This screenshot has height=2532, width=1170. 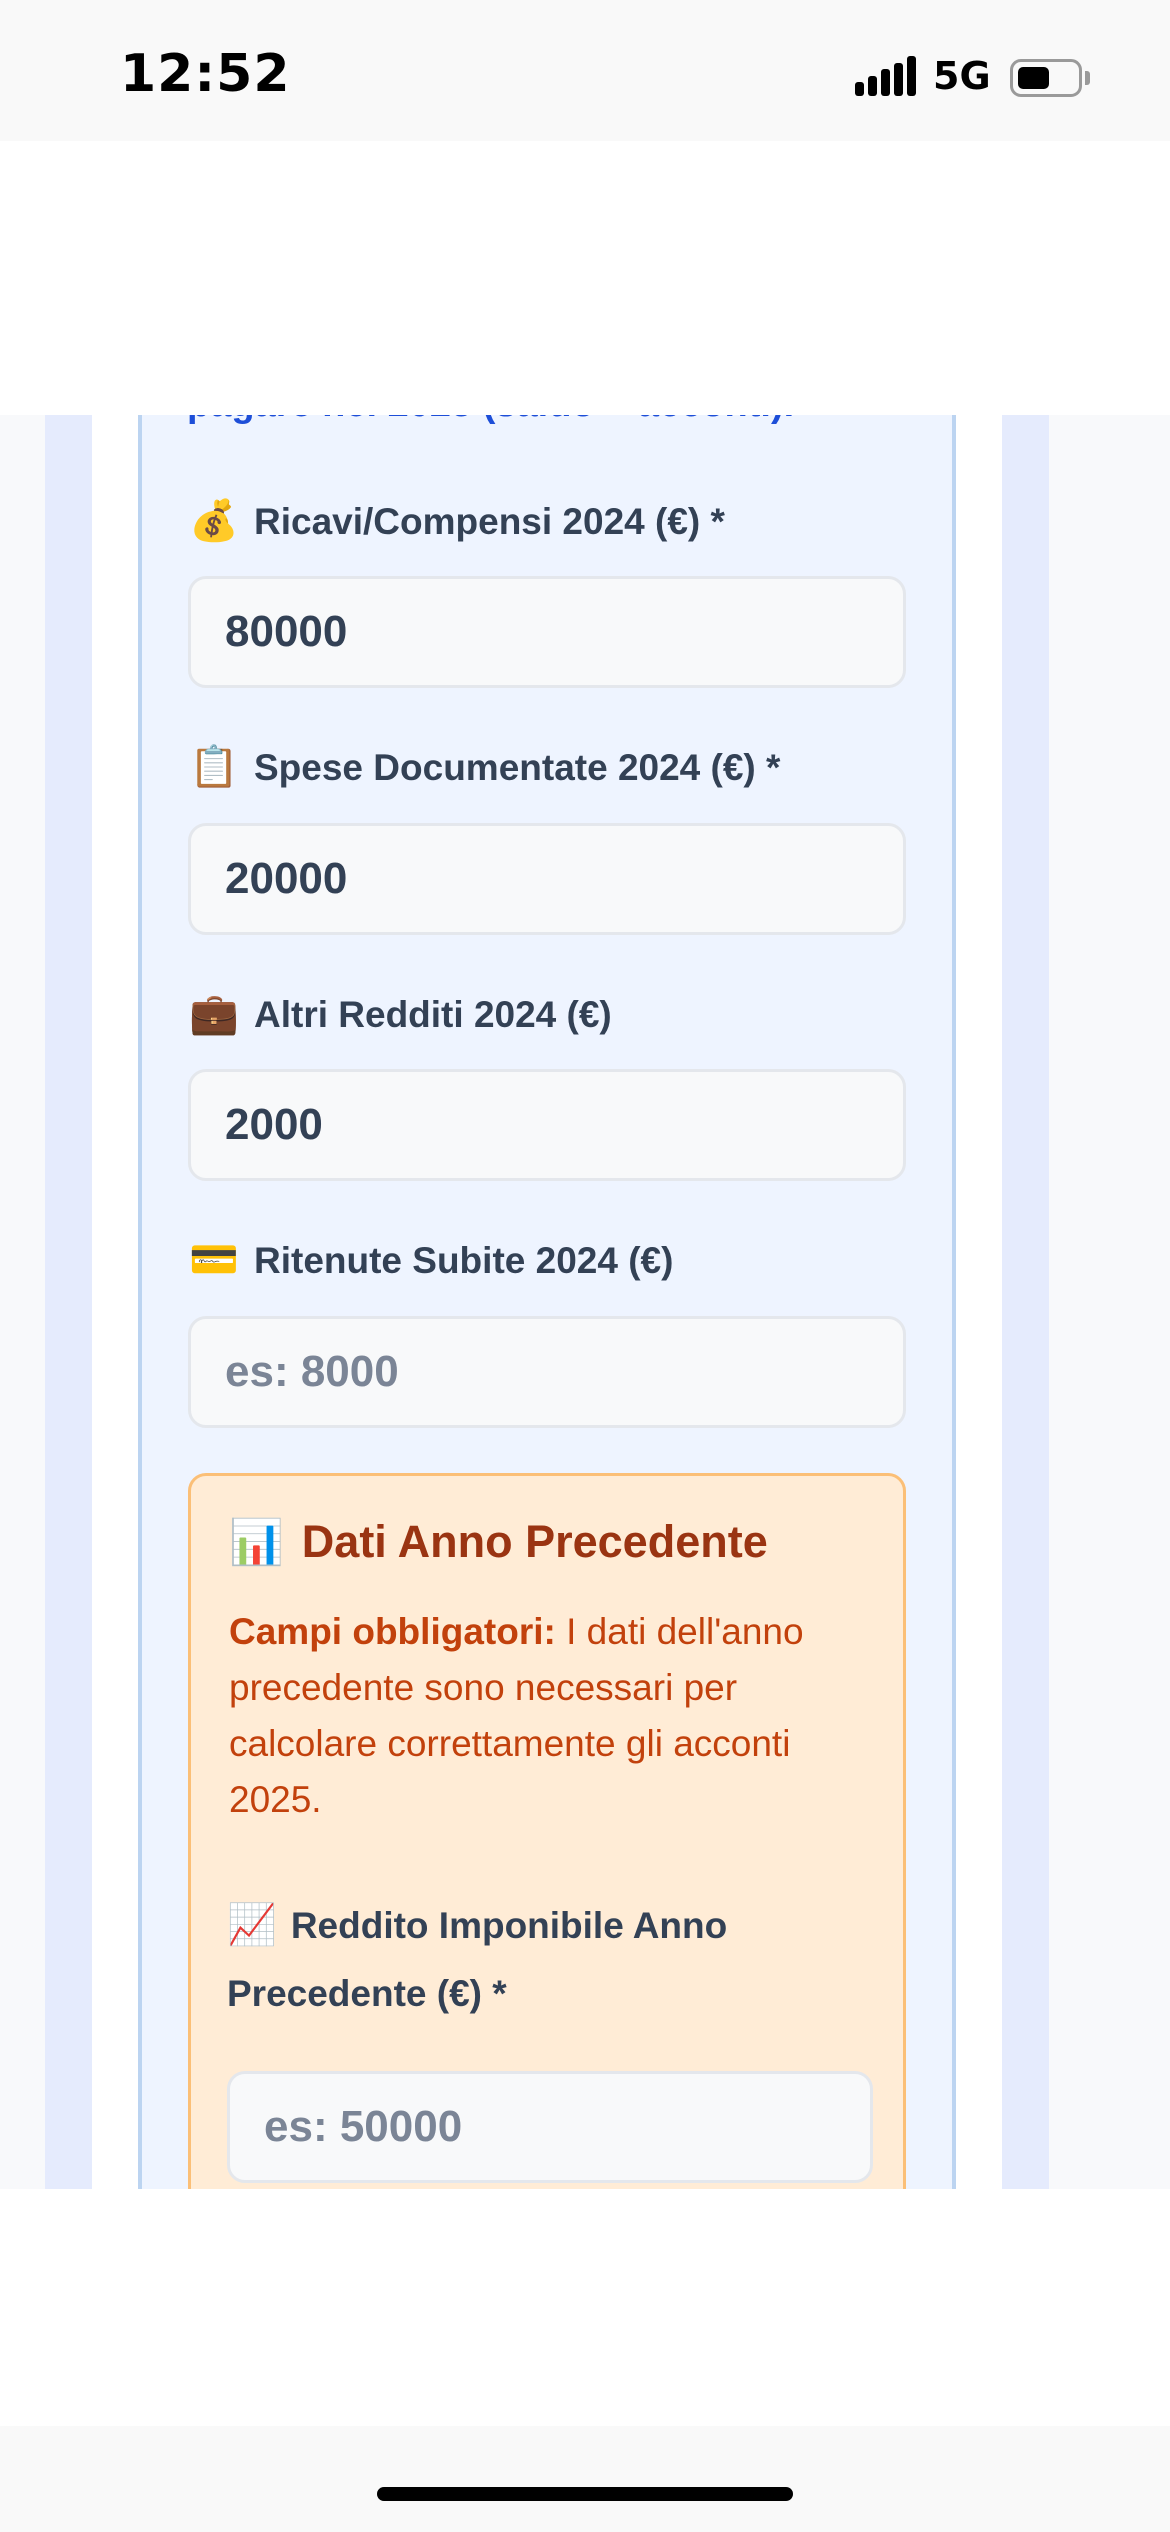 What do you see at coordinates (585, 2494) in the screenshot?
I see `home-indicator` at bounding box center [585, 2494].